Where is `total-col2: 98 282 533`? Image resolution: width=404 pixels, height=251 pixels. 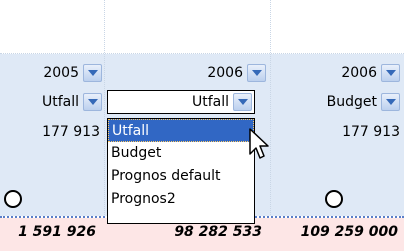
total-col2: 98 282 533 is located at coordinates (218, 232).